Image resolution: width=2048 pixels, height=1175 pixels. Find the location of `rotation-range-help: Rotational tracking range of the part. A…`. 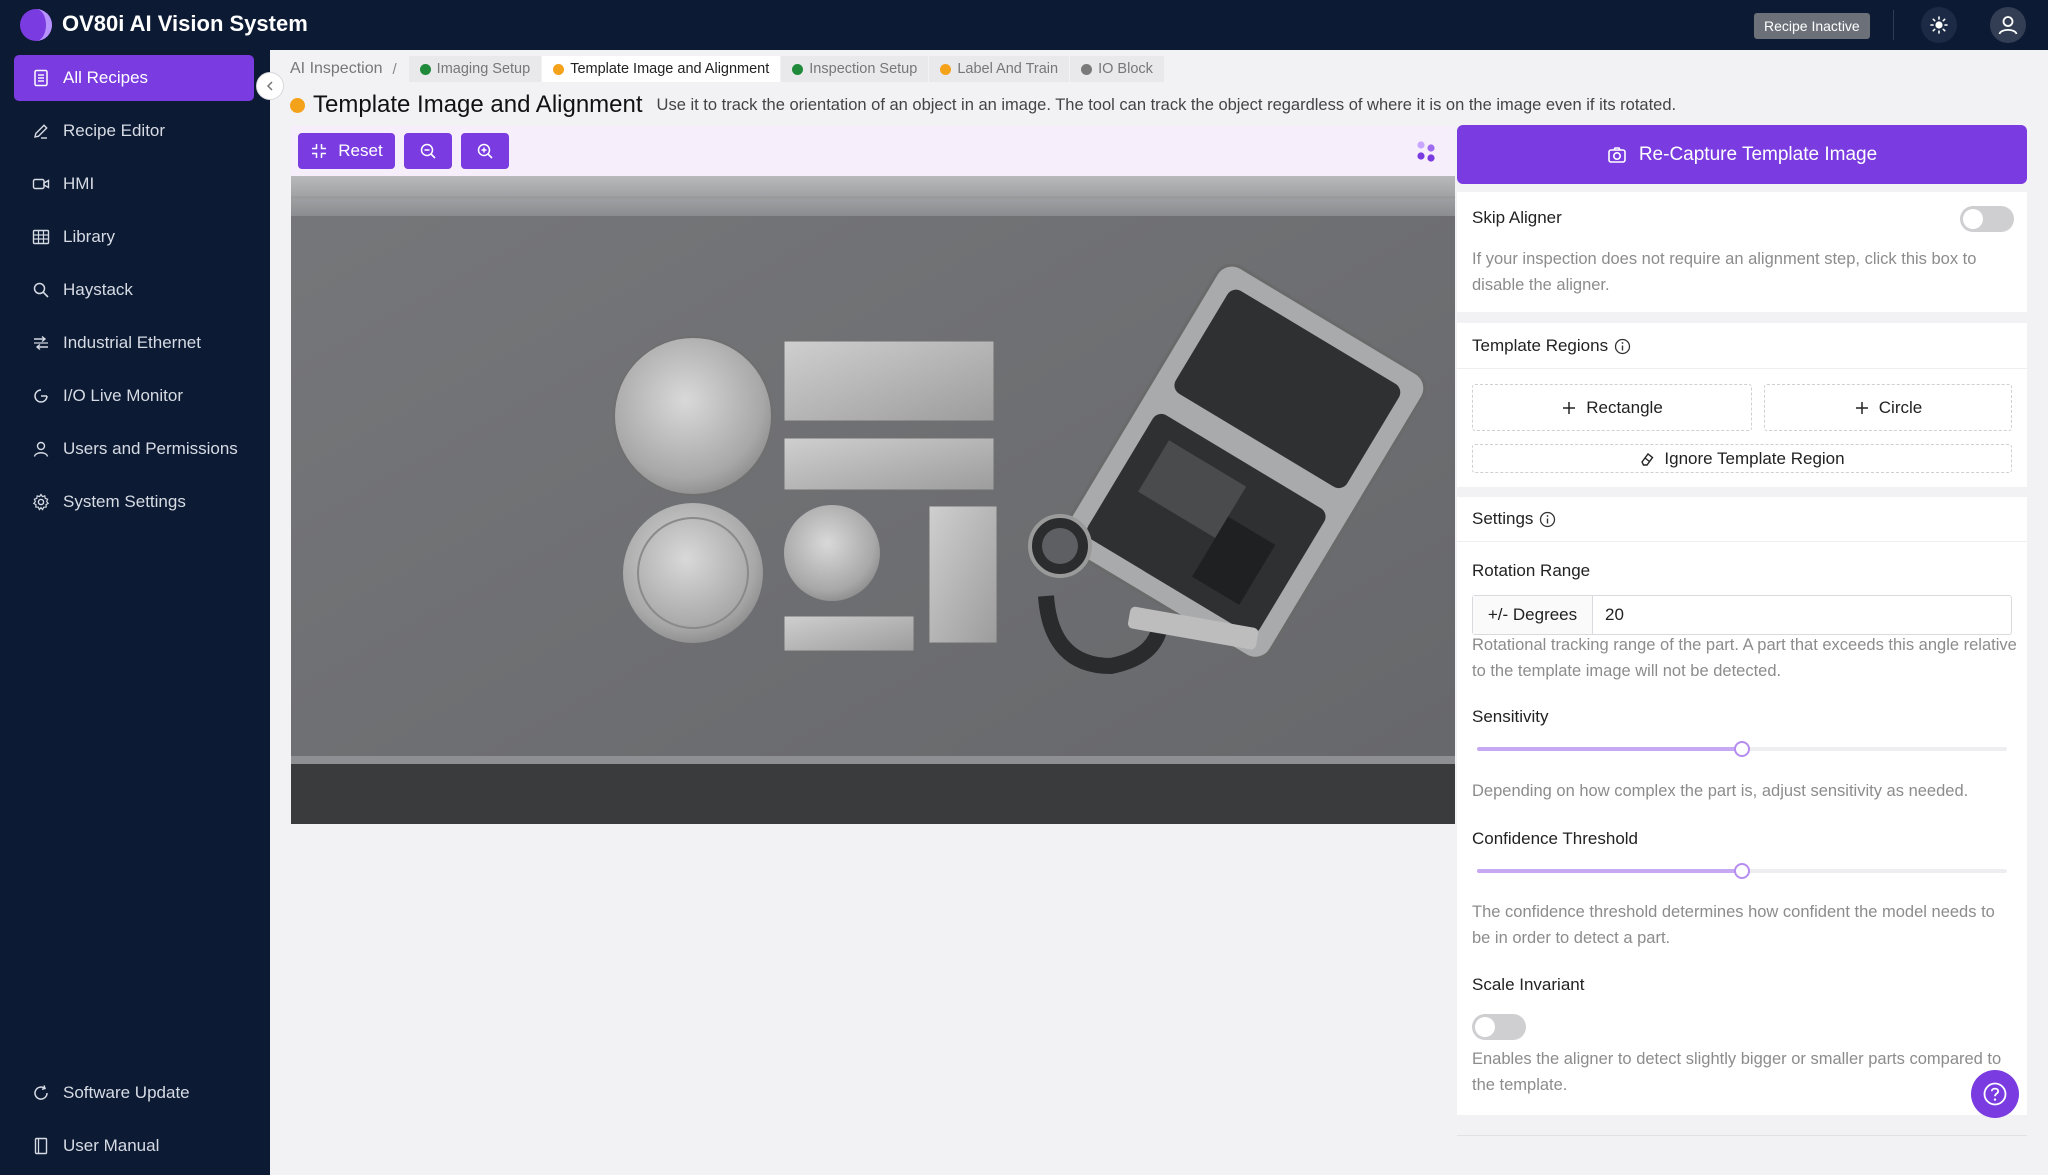

rotation-range-help: Rotational tracking range of the part. A… is located at coordinates (1744, 658).